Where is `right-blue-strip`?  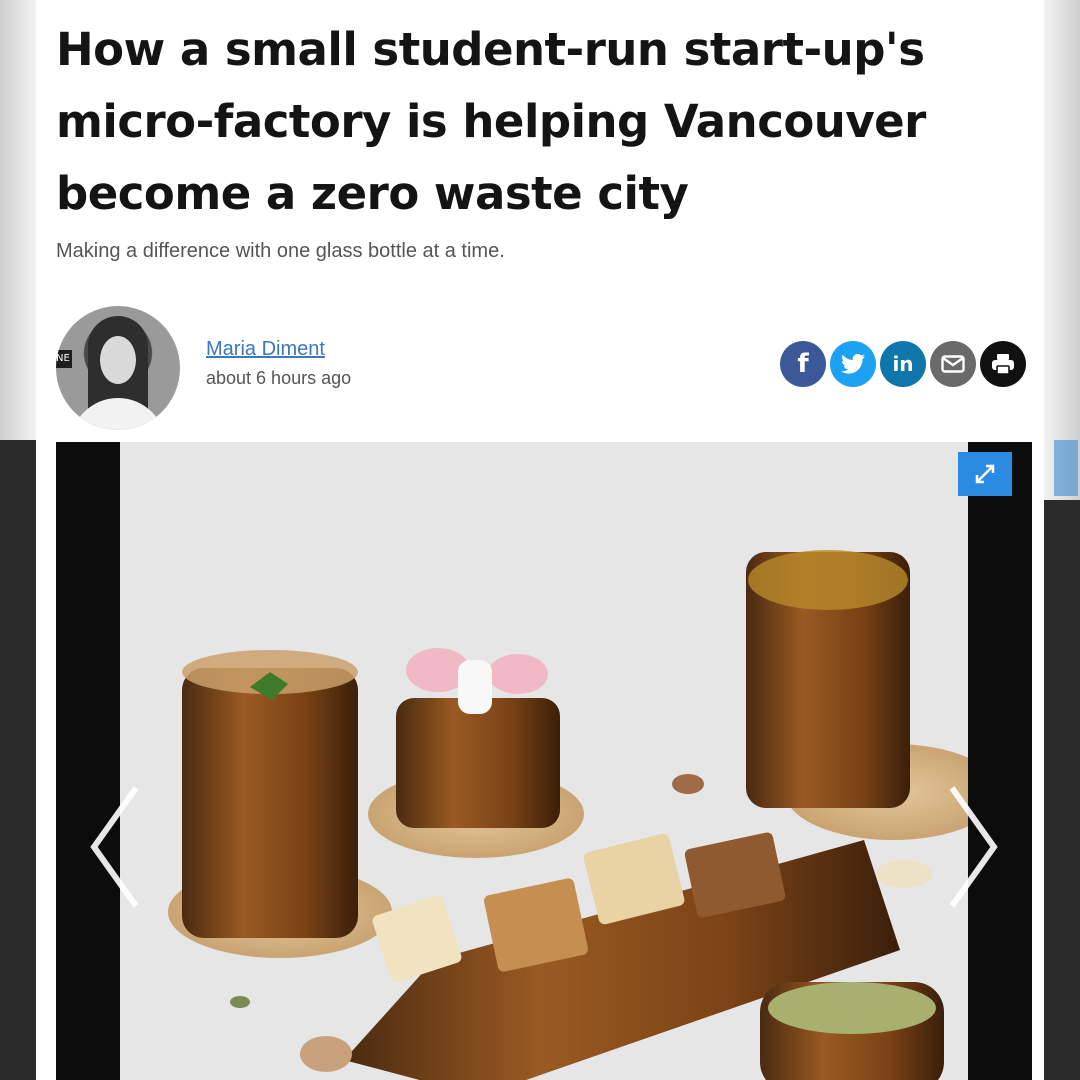
right-blue-strip is located at coordinates (1066, 468).